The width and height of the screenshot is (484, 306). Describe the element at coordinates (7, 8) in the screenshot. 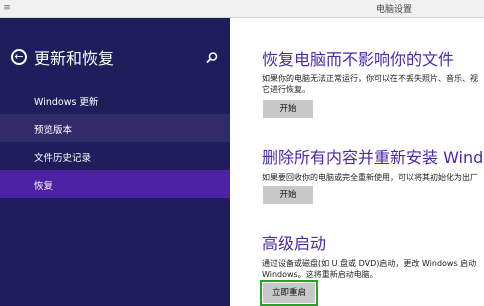

I see `window-menu-icon: ≡` at that location.